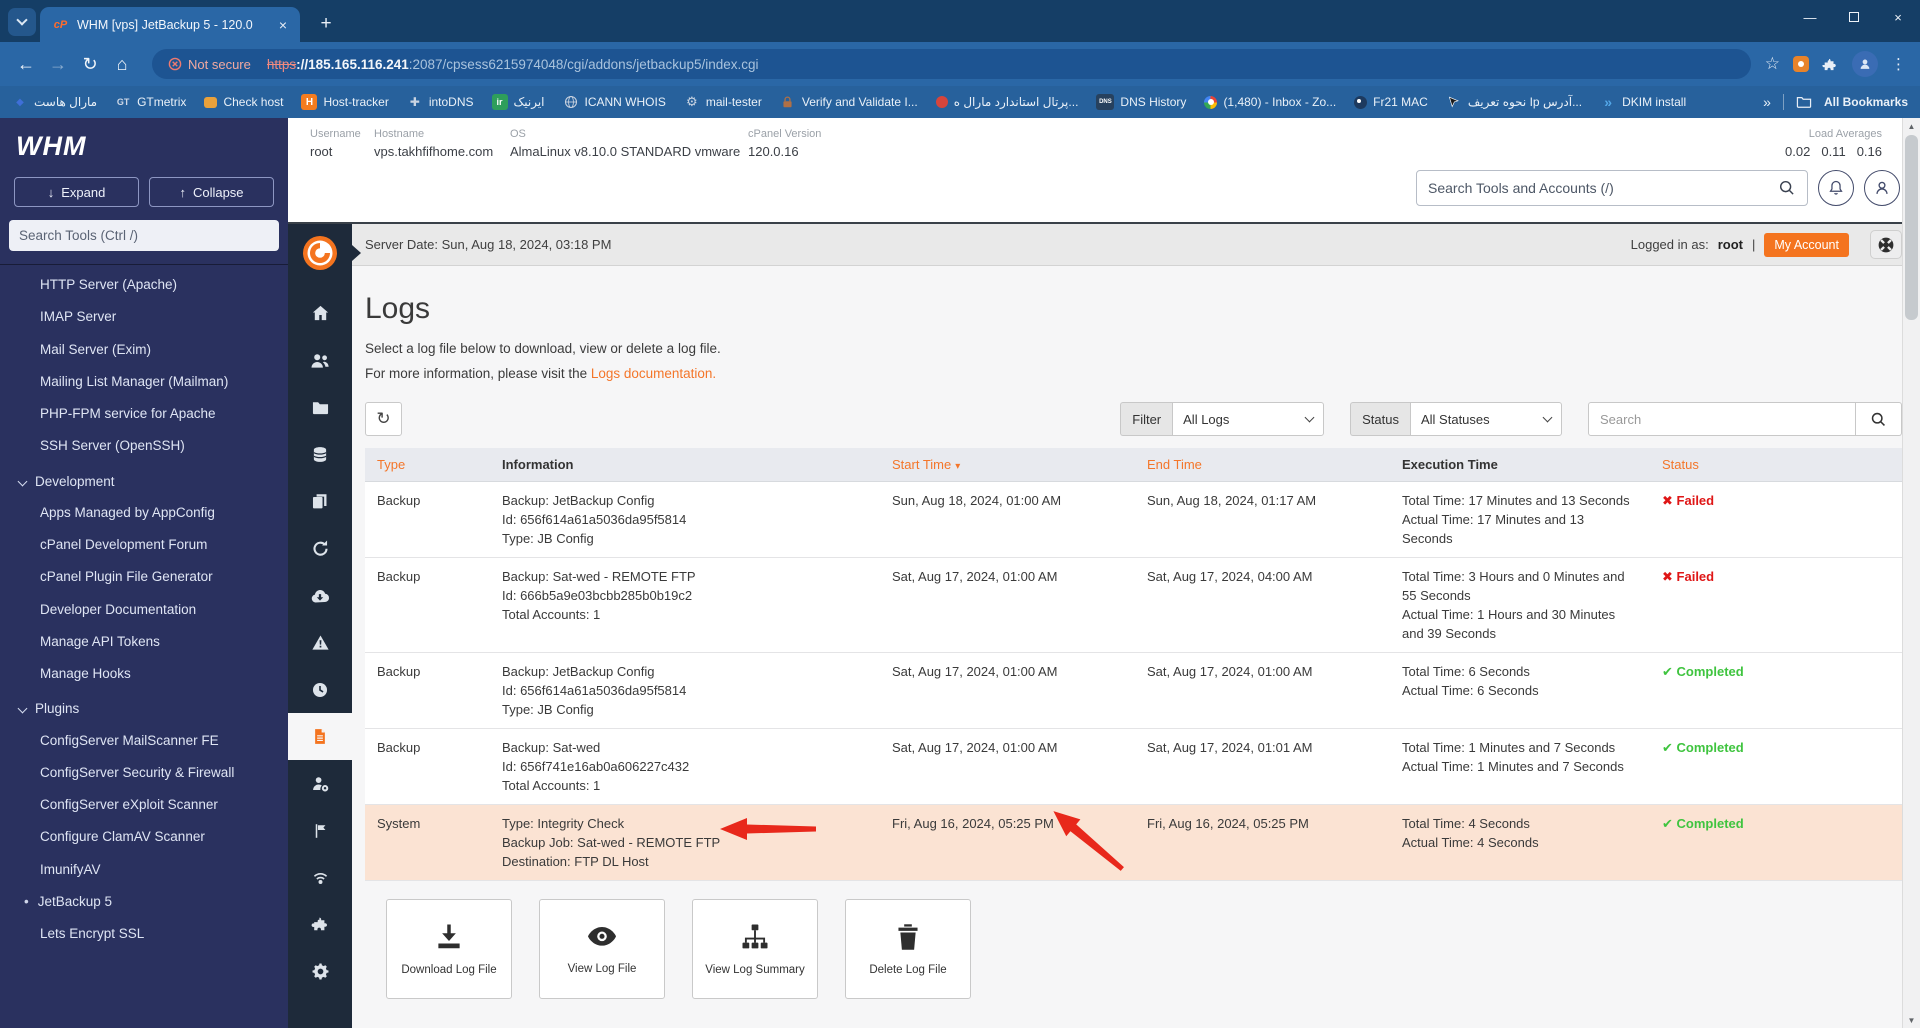  Describe the element at coordinates (427, 464) in the screenshot. I see `header-type: Type` at that location.